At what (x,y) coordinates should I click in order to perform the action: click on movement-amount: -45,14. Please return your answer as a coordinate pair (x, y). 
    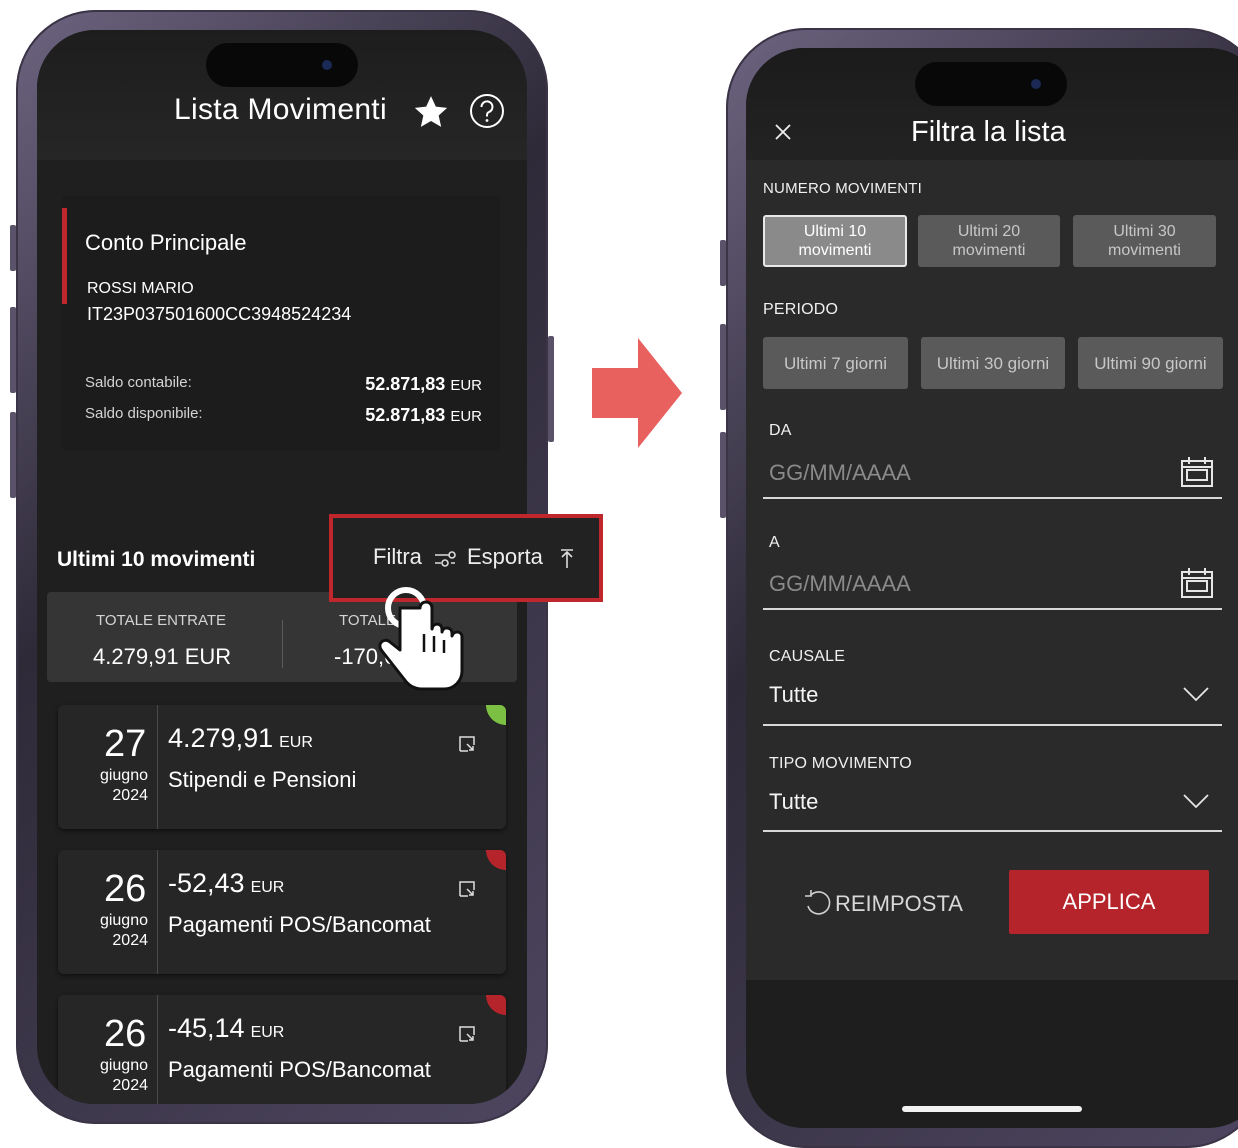
    Looking at the image, I should click on (206, 1028).